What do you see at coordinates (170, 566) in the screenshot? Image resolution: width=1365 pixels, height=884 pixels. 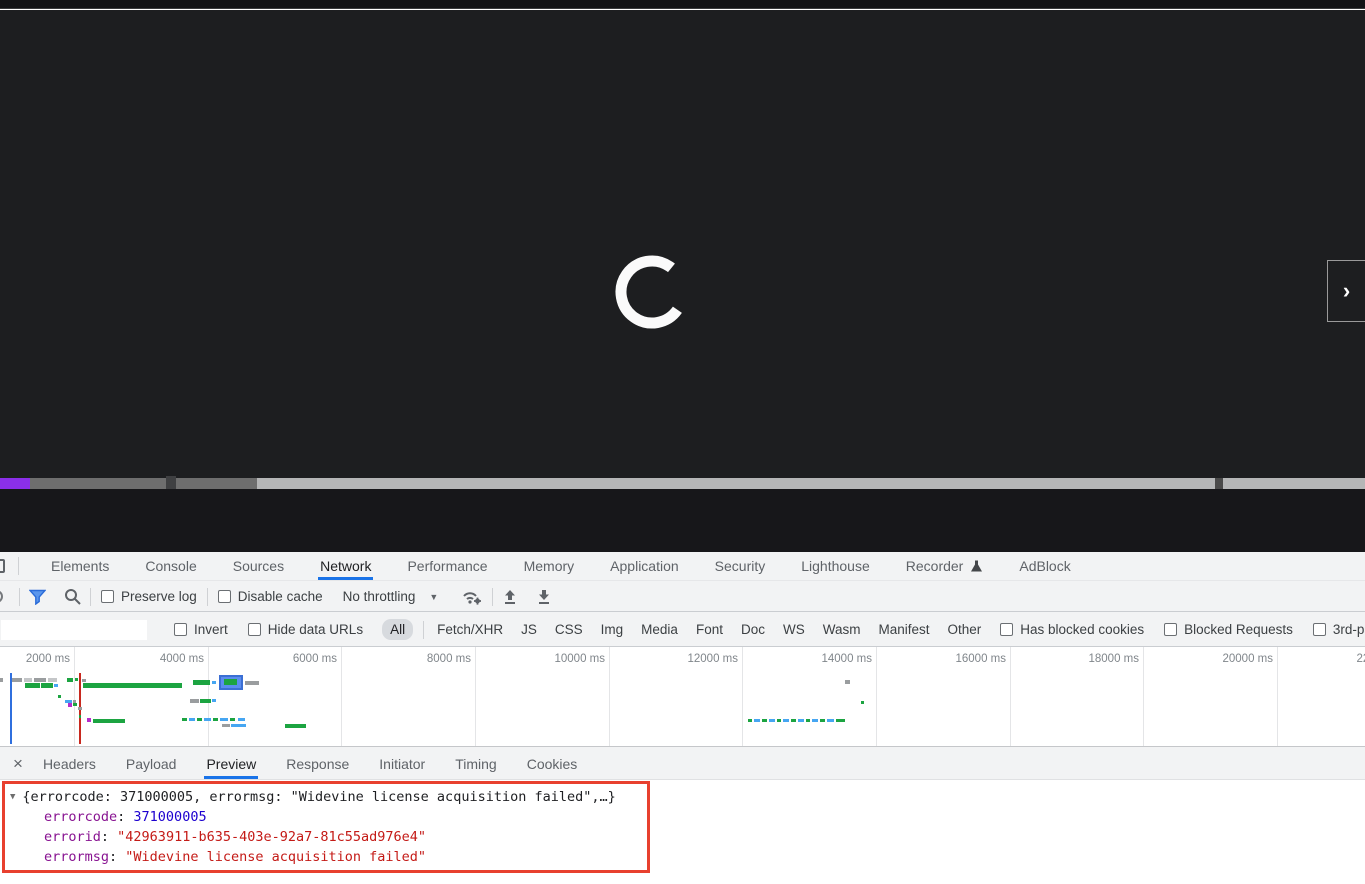 I see `tab-console: Console` at bounding box center [170, 566].